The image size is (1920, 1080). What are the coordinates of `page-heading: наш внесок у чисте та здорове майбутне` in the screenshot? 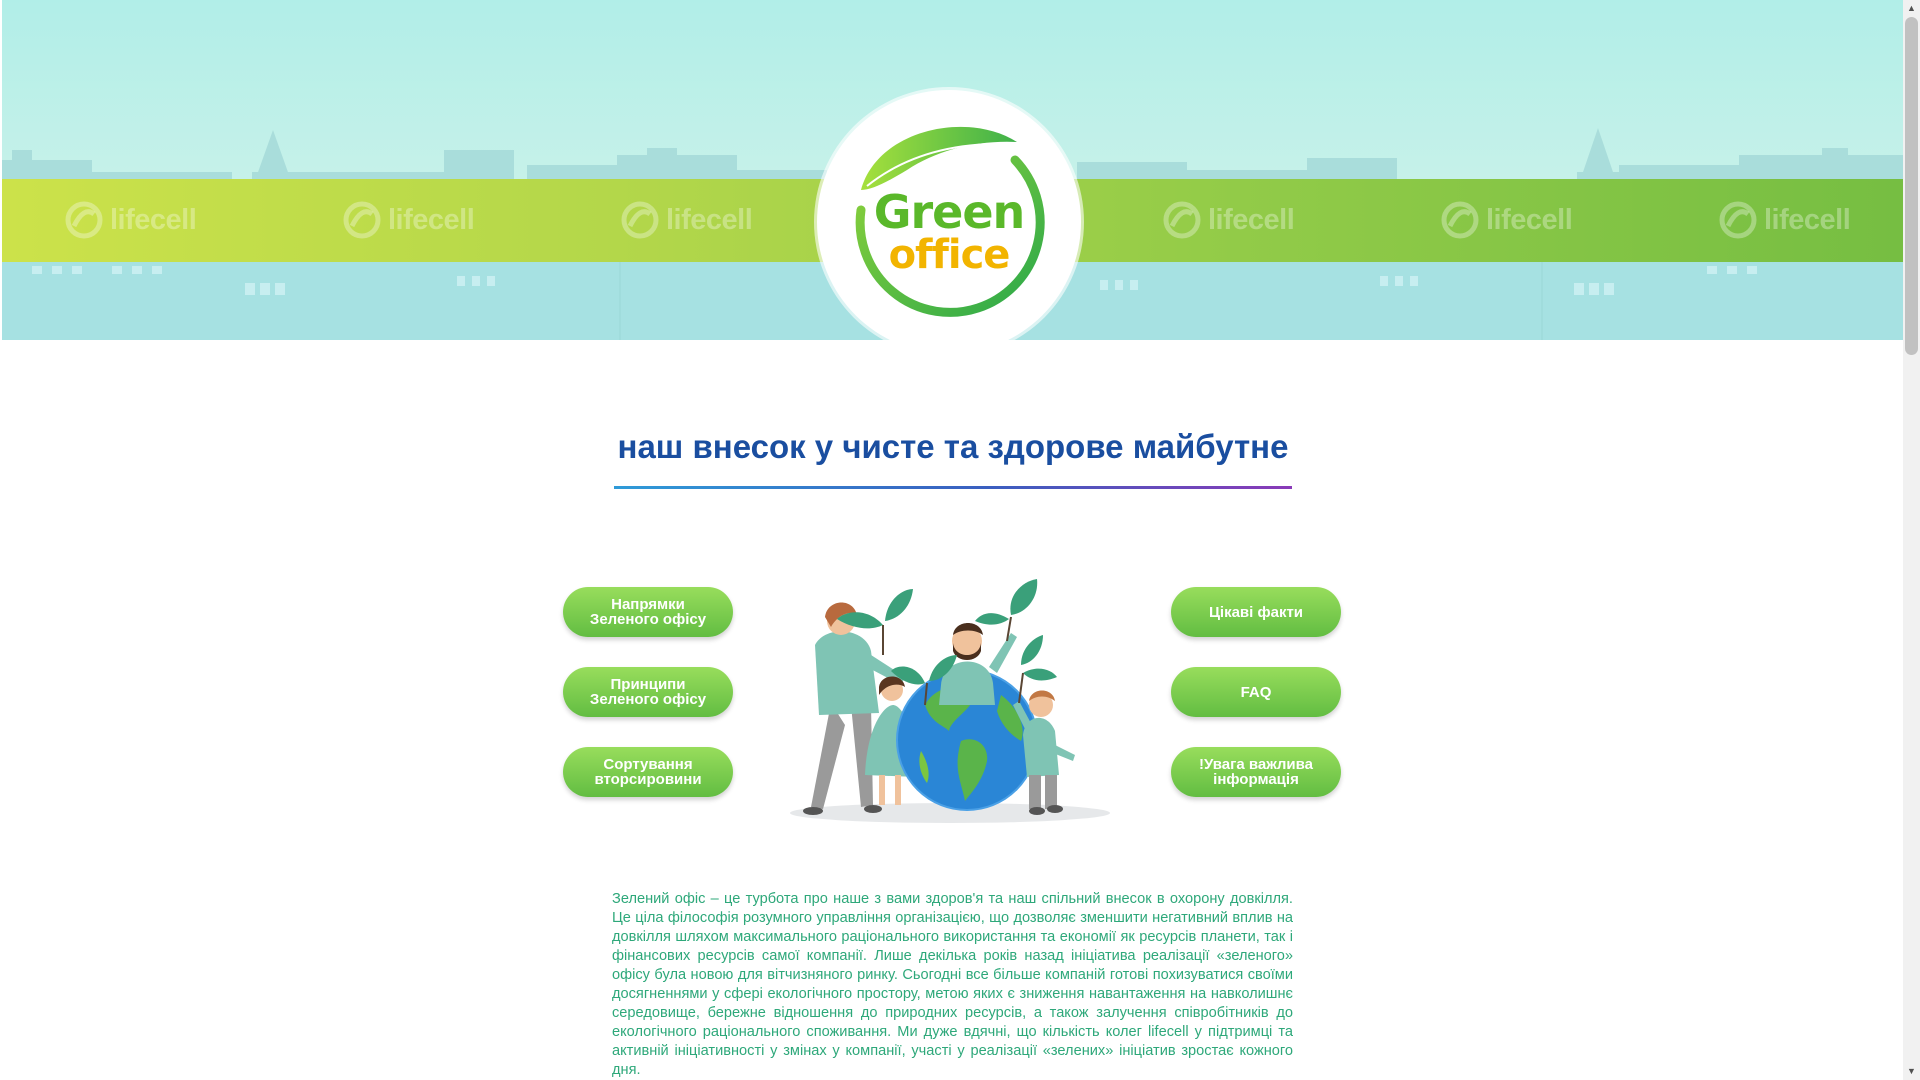 It's located at (953, 446).